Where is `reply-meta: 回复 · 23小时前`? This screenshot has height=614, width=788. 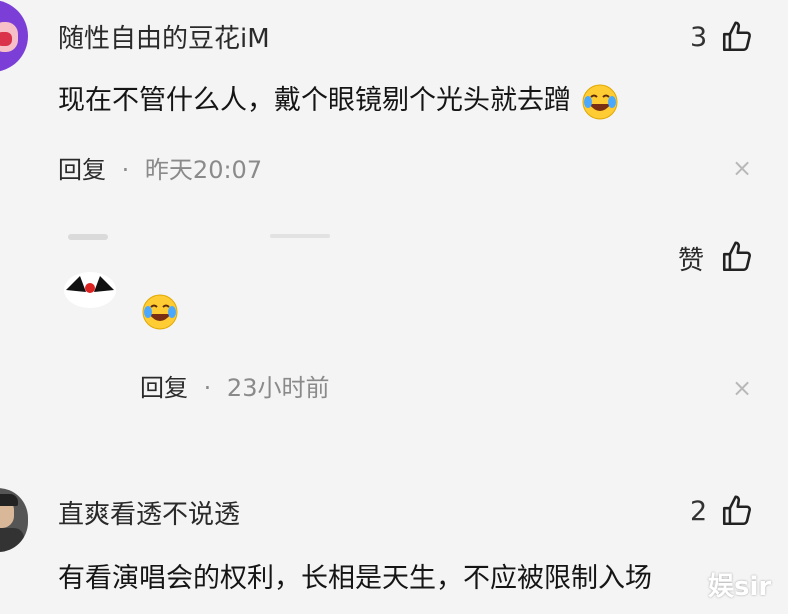
reply-meta: 回复 · 23小时前 is located at coordinates (234, 385).